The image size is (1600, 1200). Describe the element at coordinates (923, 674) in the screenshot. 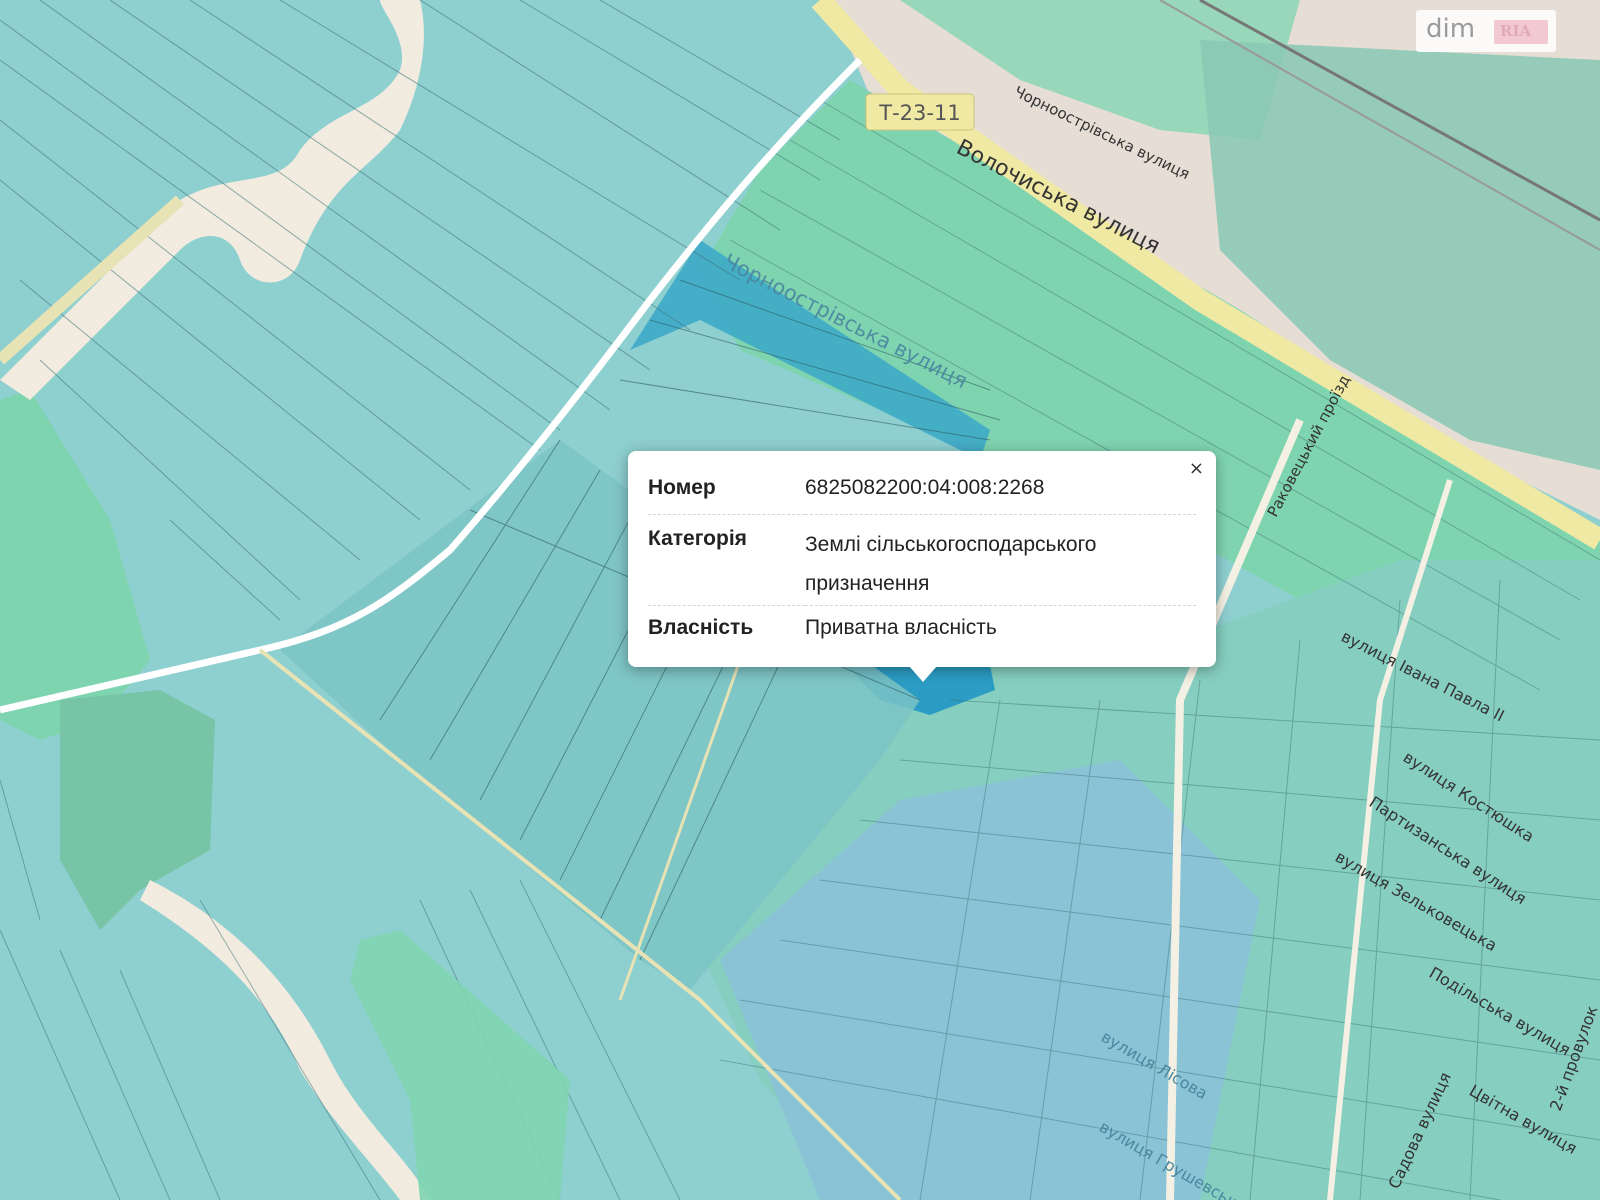

I see `popup-pointer` at that location.